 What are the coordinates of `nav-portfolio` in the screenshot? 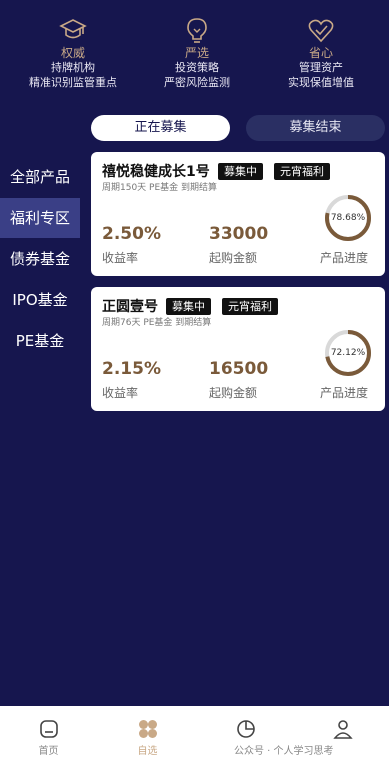 It's located at (245, 736).